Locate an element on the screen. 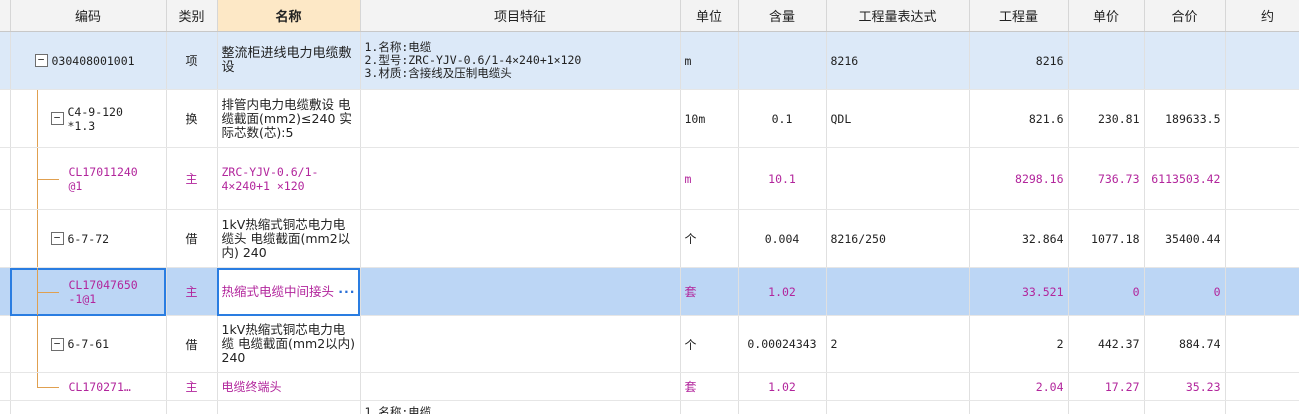 This screenshot has width=1299, height=414. price-cell: 736.73 is located at coordinates (1106, 178).